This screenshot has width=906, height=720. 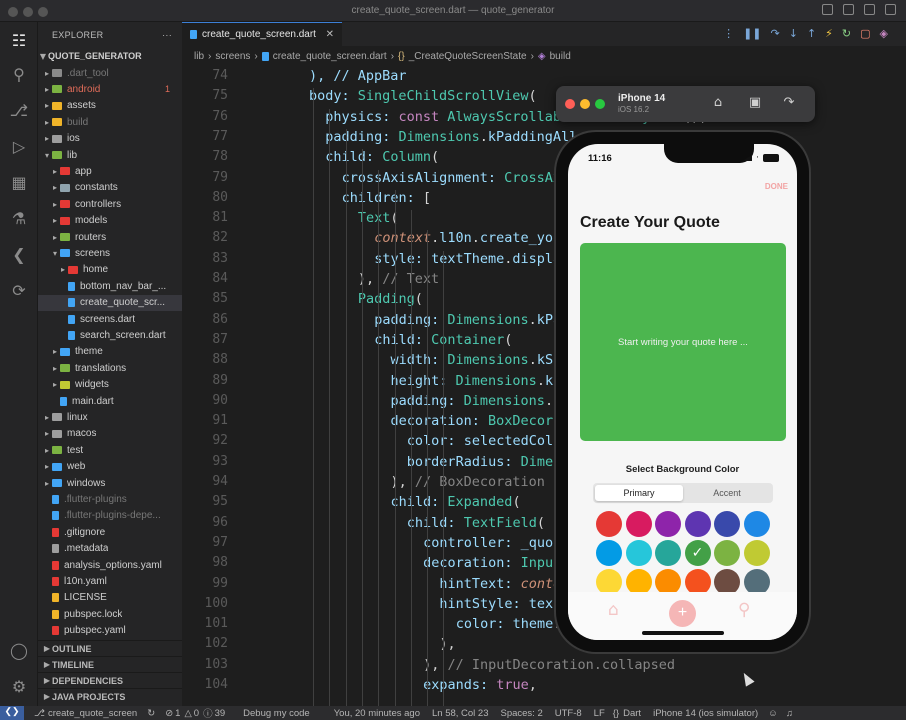 What do you see at coordinates (110, 335) in the screenshot?
I see `file-item: search_screen.dart` at bounding box center [110, 335].